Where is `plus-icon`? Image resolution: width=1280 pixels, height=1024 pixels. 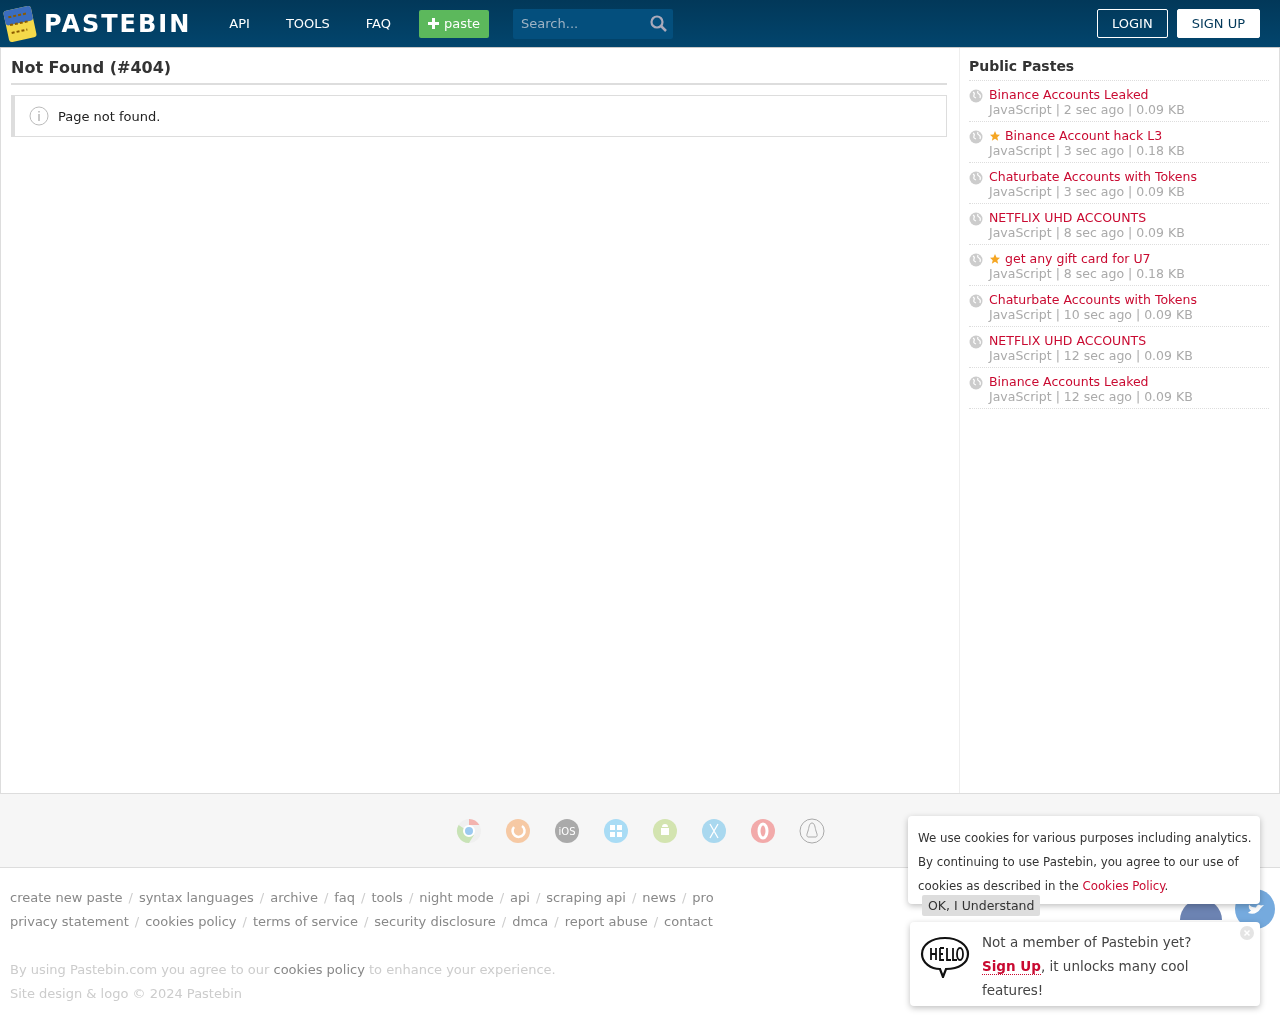
plus-icon is located at coordinates (433, 23).